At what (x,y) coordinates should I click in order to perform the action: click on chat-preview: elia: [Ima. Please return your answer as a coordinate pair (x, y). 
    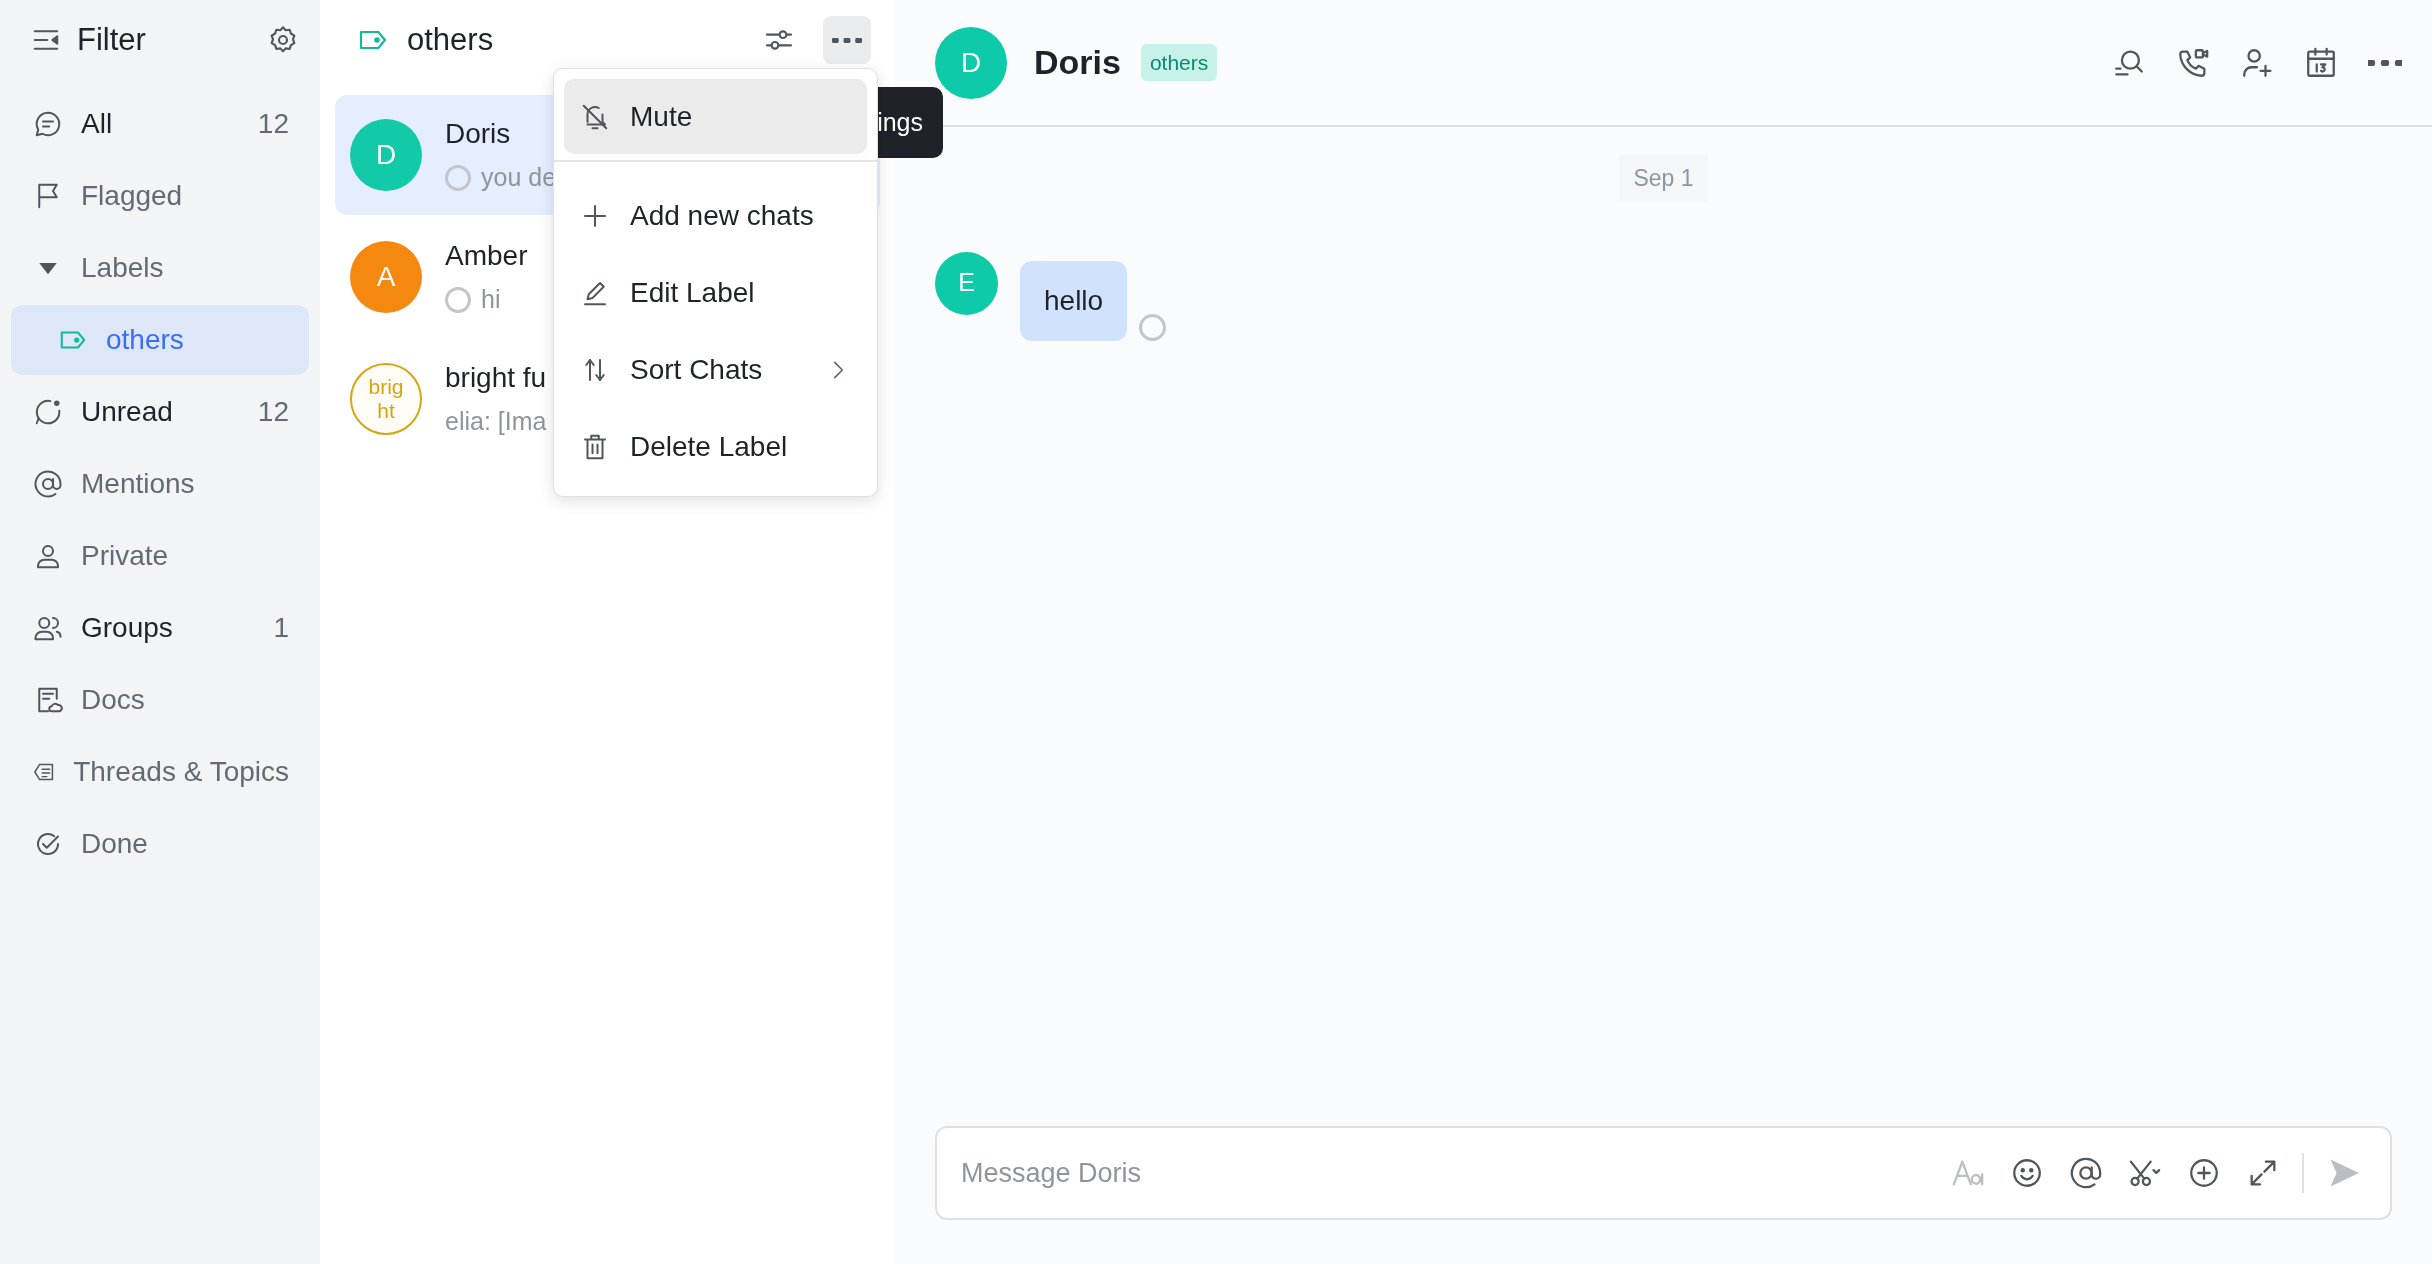
    Looking at the image, I should click on (496, 422).